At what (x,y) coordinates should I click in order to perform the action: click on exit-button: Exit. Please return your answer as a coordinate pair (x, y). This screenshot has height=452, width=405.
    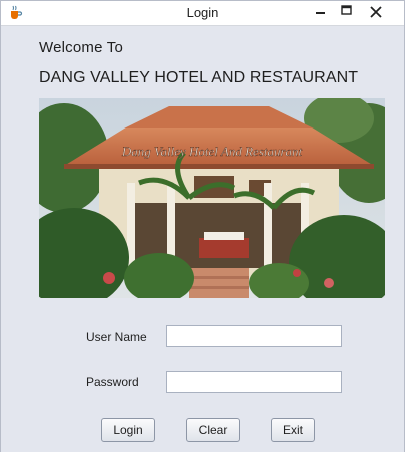
    Looking at the image, I should click on (293, 430).